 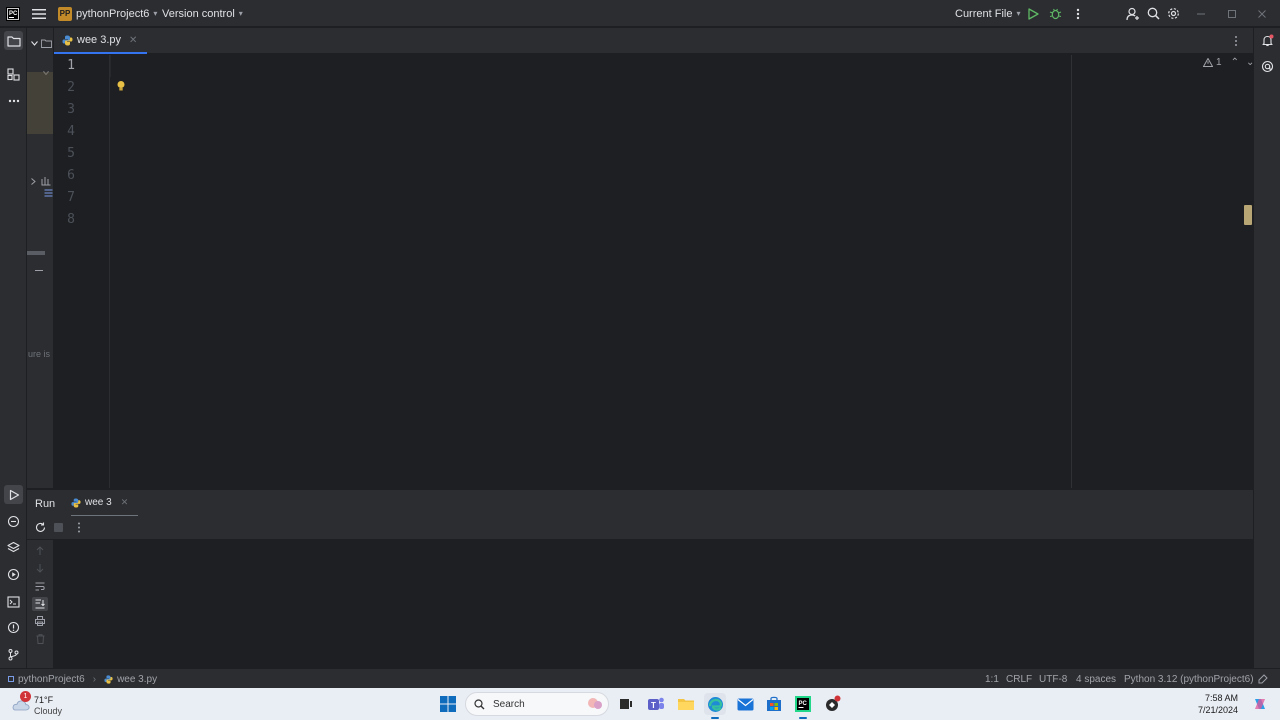 I want to click on taskbar-search: Search, so click(x=537, y=704).